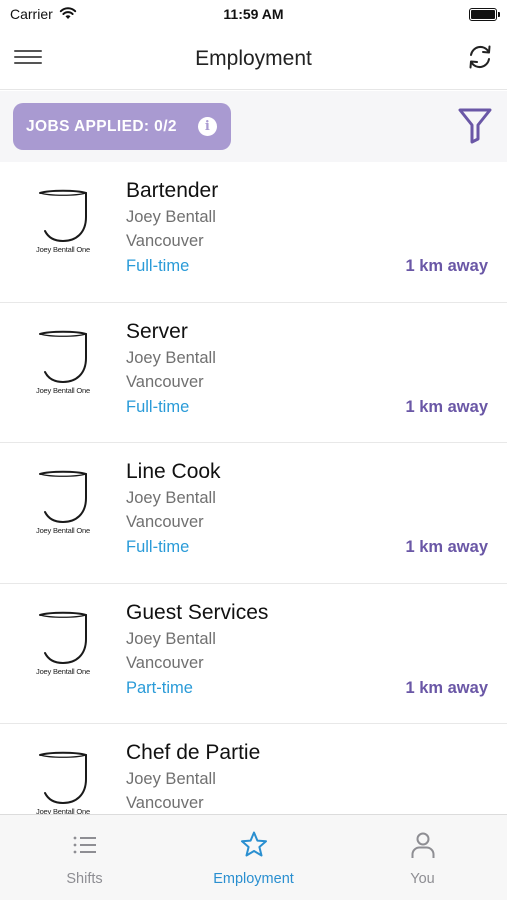 The height and width of the screenshot is (900, 507). I want to click on star-icon, so click(254, 845).